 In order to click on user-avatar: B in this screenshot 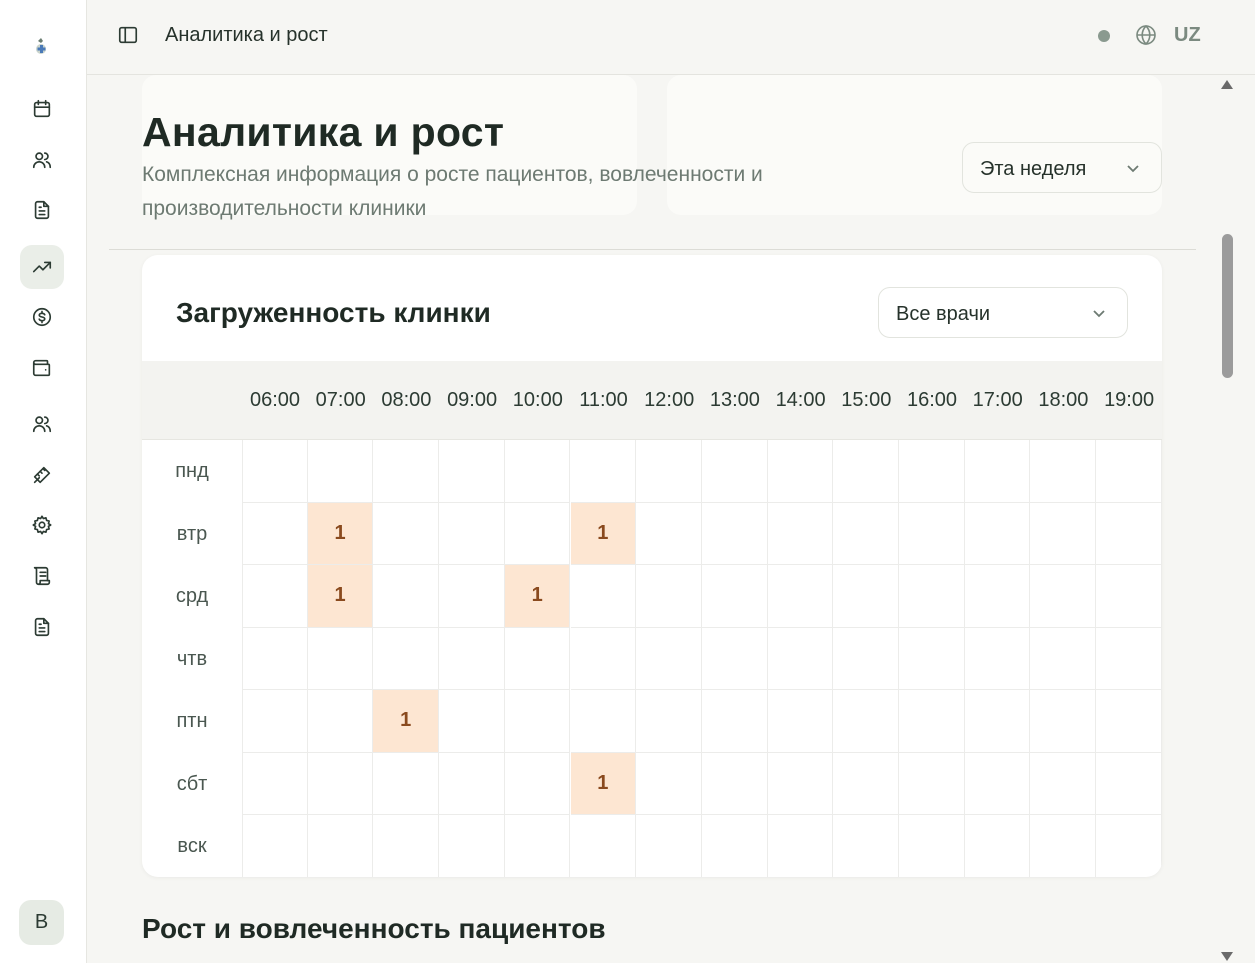, I will do `click(41, 922)`.